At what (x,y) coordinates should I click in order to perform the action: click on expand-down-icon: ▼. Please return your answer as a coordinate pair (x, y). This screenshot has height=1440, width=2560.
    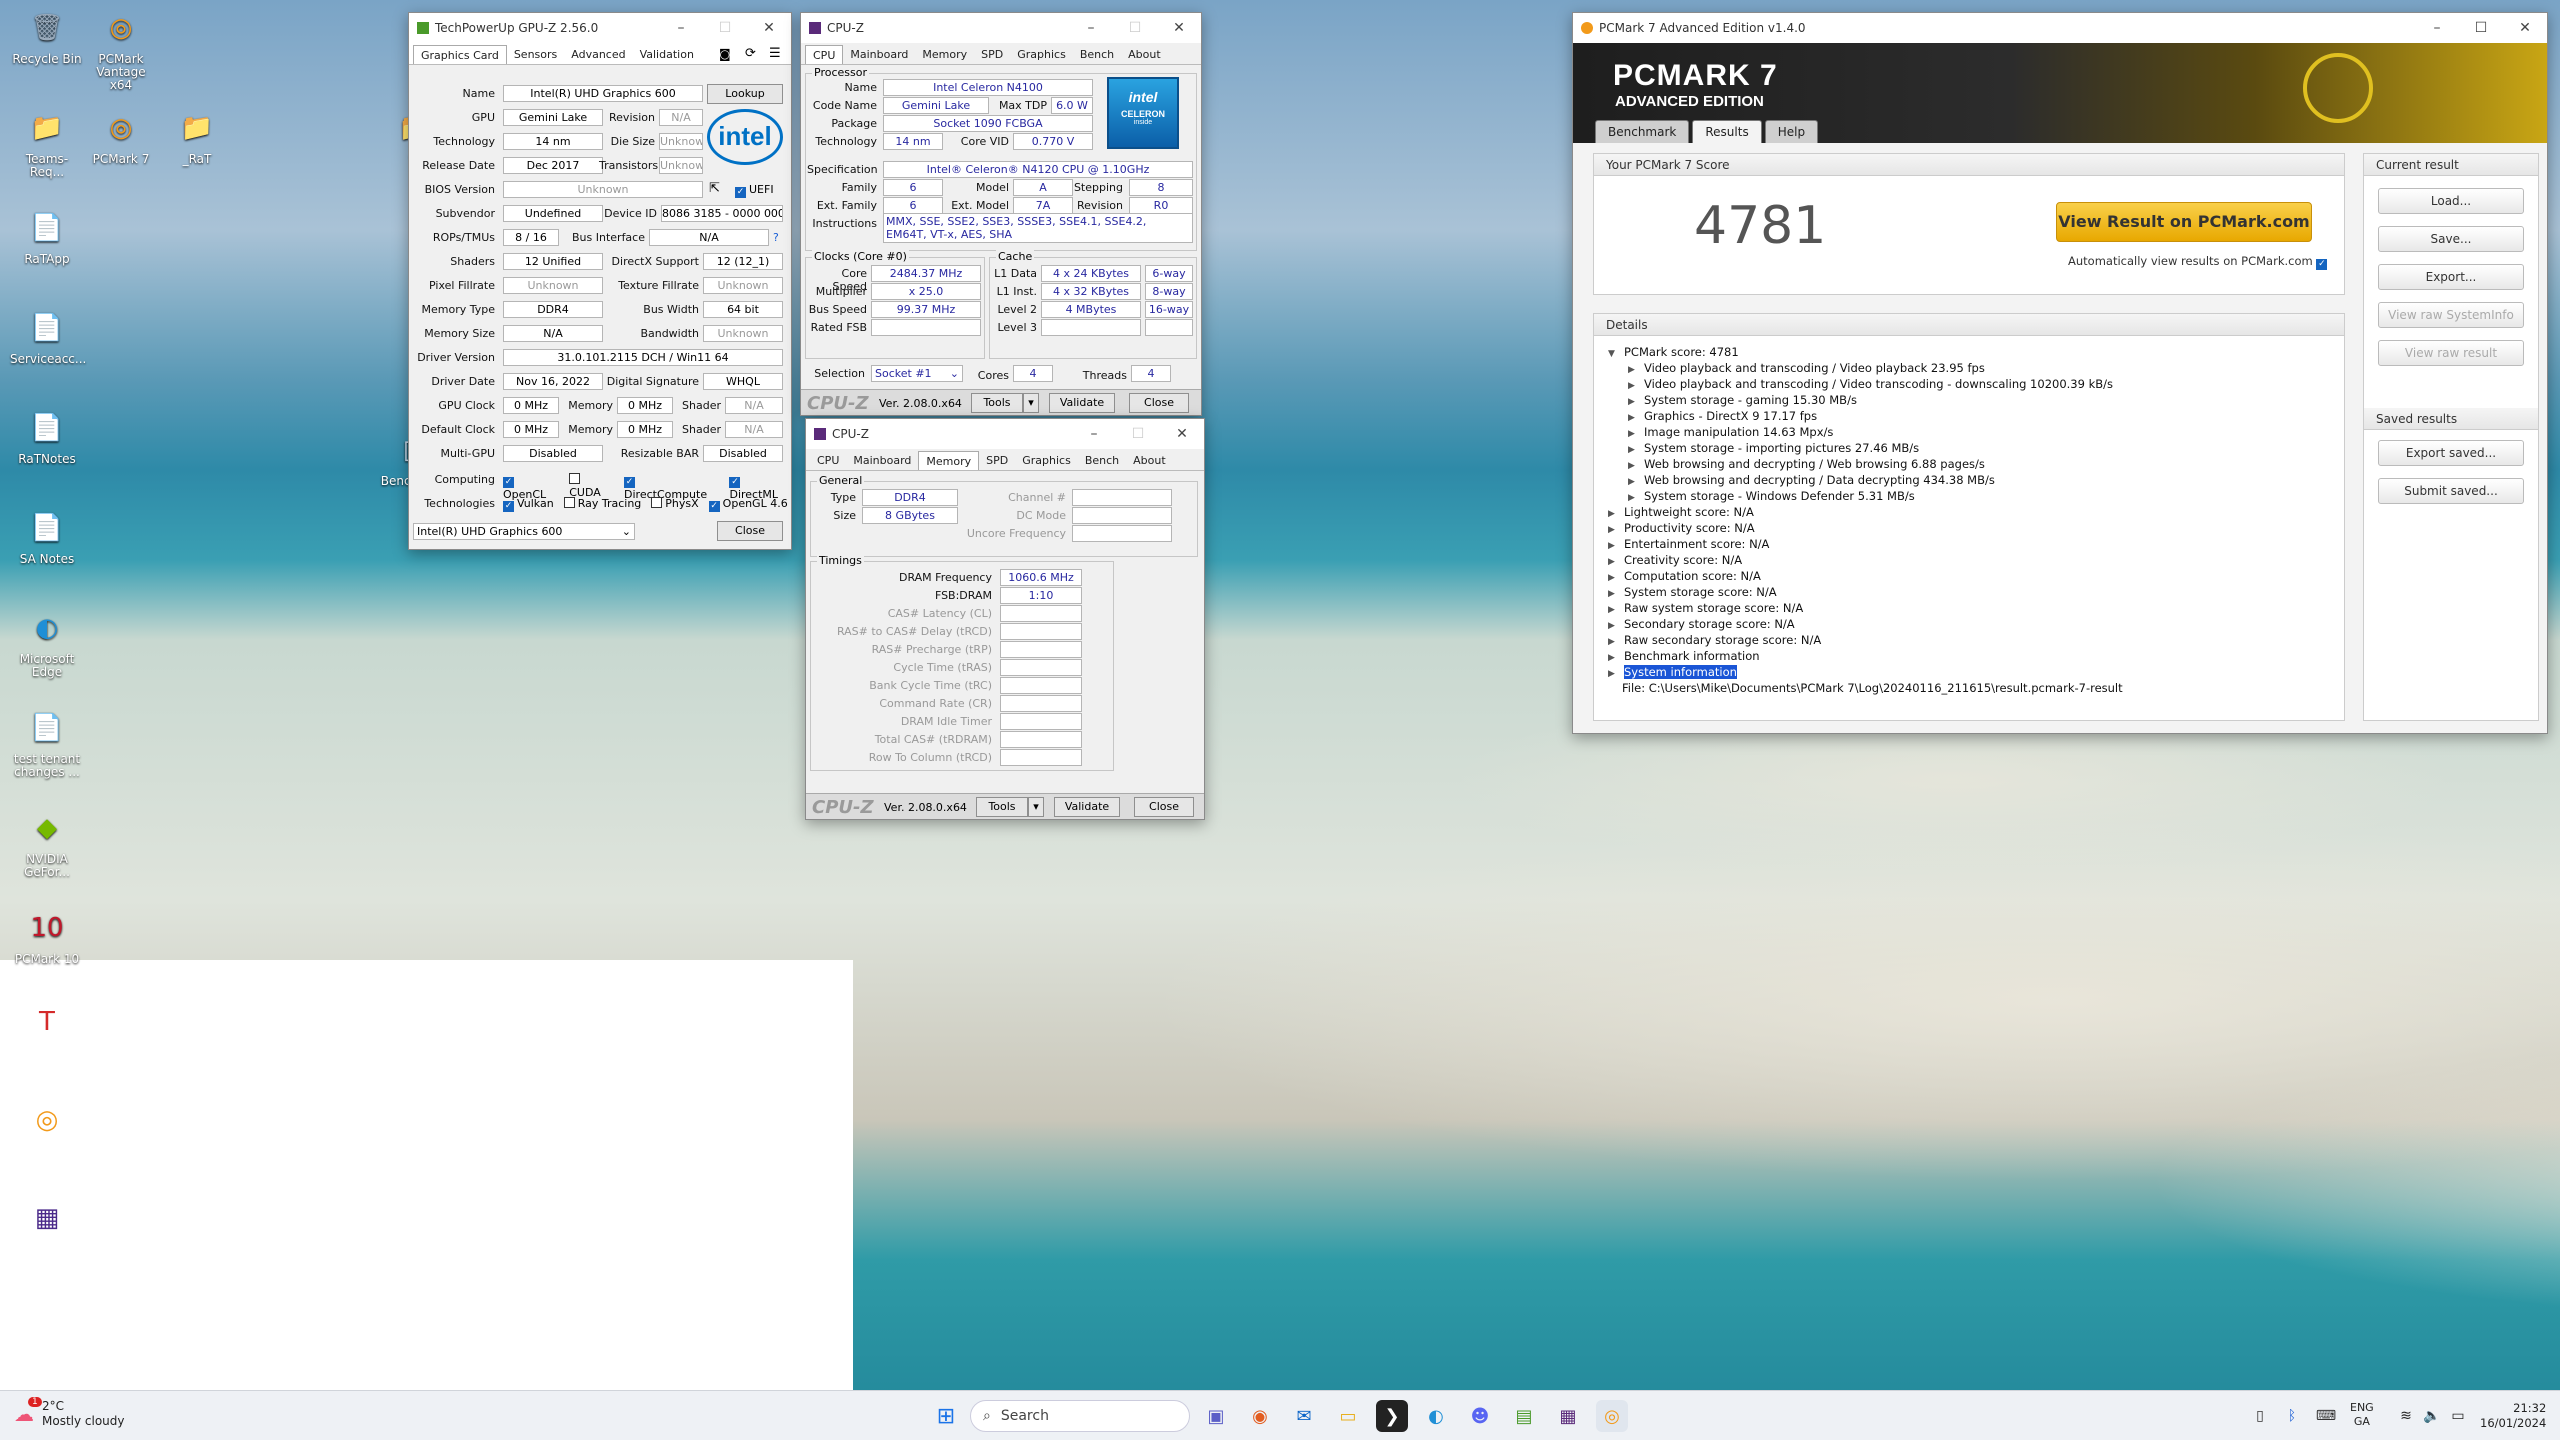
    Looking at the image, I should click on (1616, 354).